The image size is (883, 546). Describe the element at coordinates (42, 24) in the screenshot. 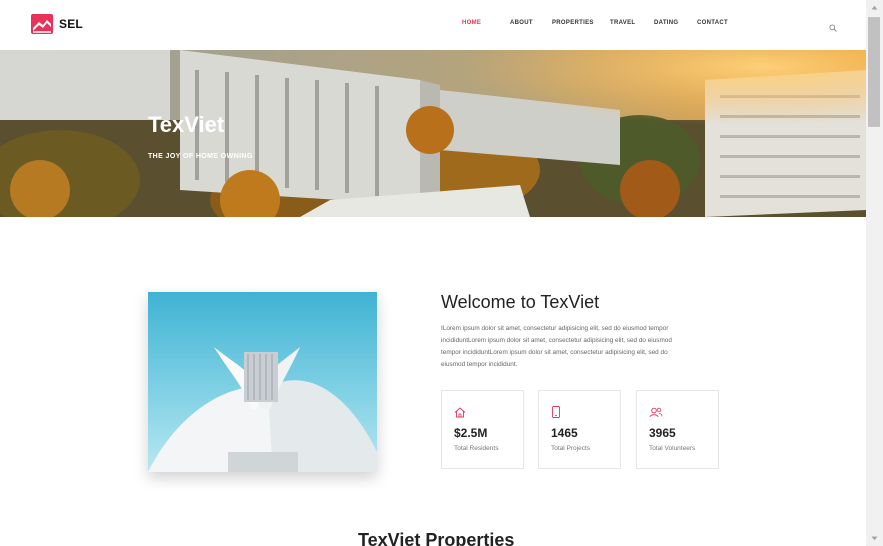

I see `logo-icon` at that location.